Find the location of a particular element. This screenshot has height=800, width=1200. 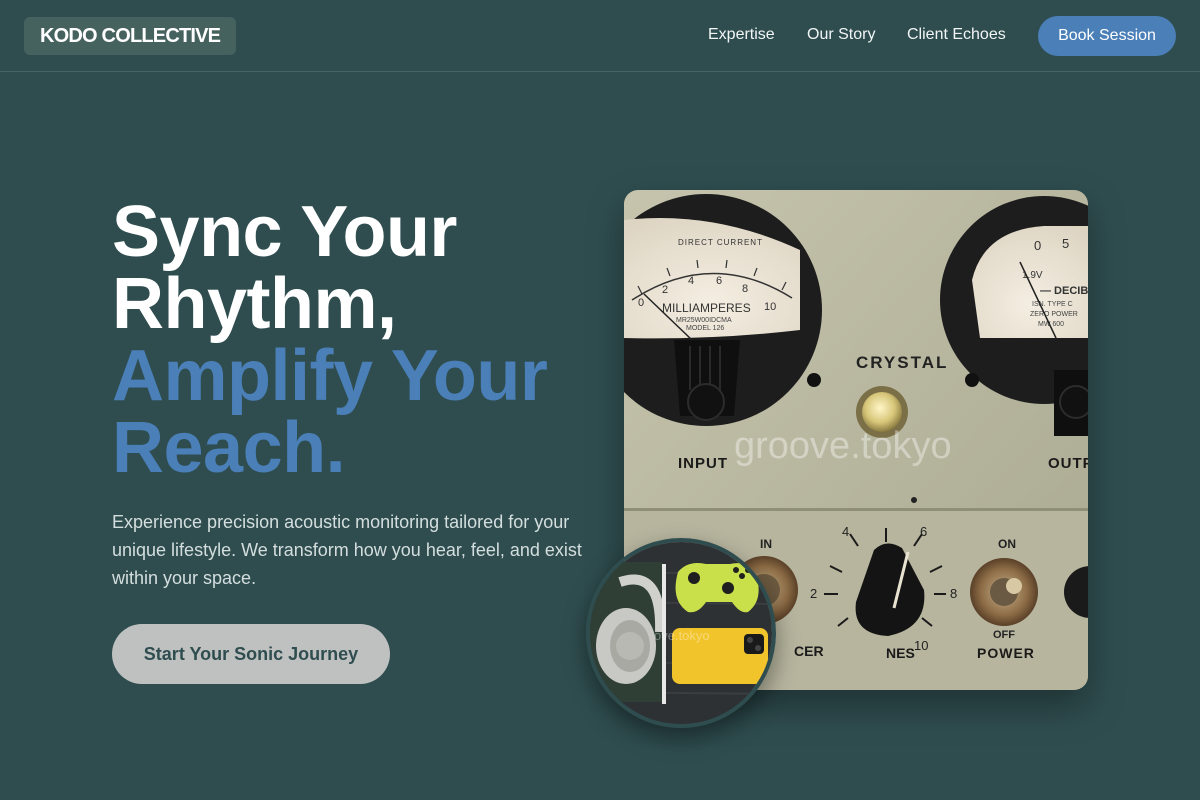

label-power: POWER is located at coordinates (1006, 653).